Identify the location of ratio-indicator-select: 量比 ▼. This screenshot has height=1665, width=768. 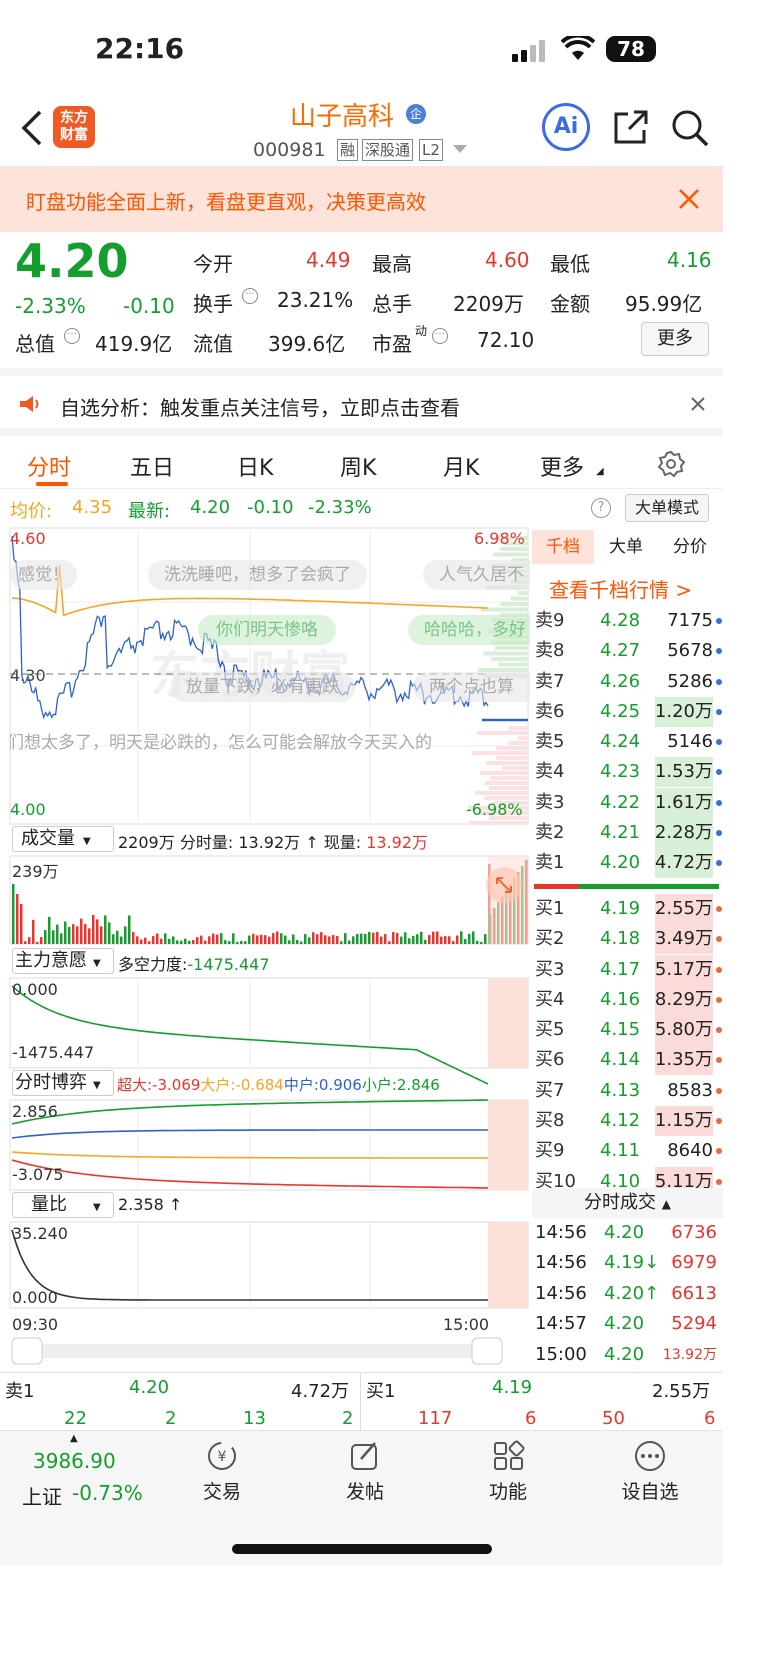
(63, 1205).